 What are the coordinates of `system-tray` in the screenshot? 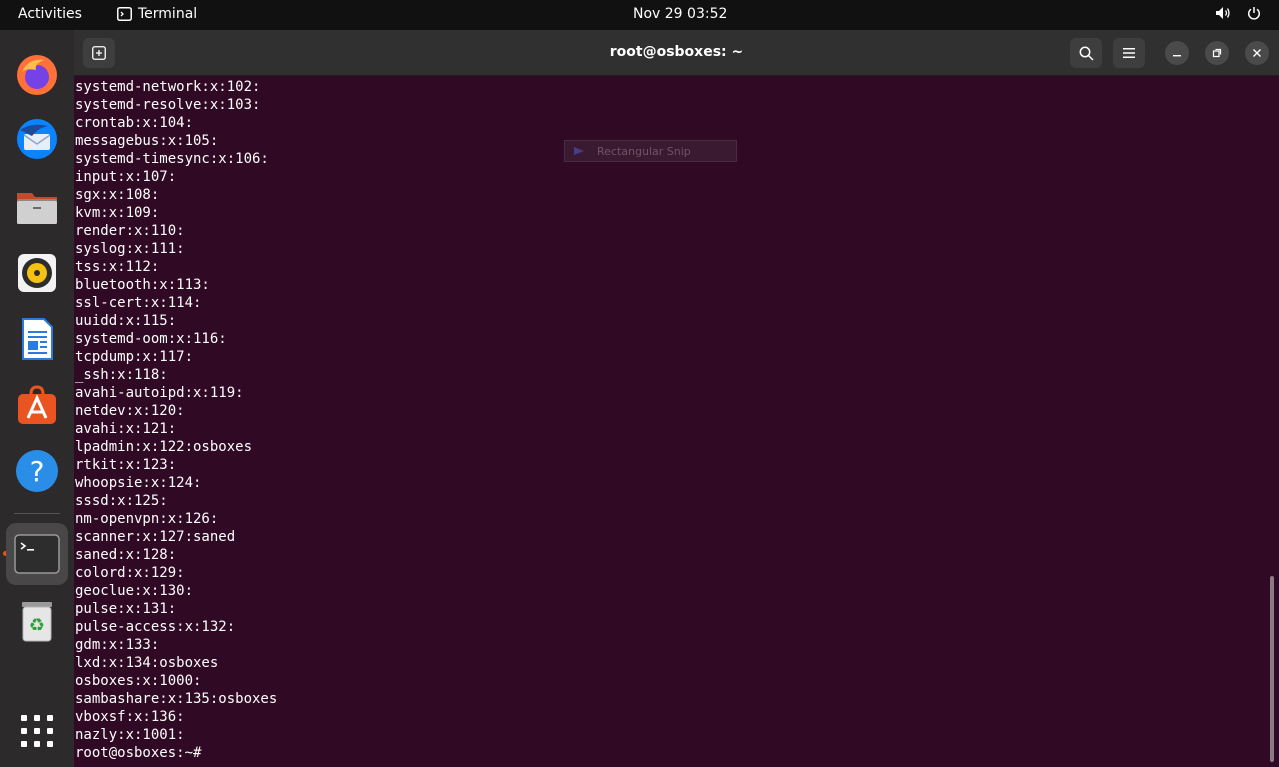 It's located at (1238, 13).